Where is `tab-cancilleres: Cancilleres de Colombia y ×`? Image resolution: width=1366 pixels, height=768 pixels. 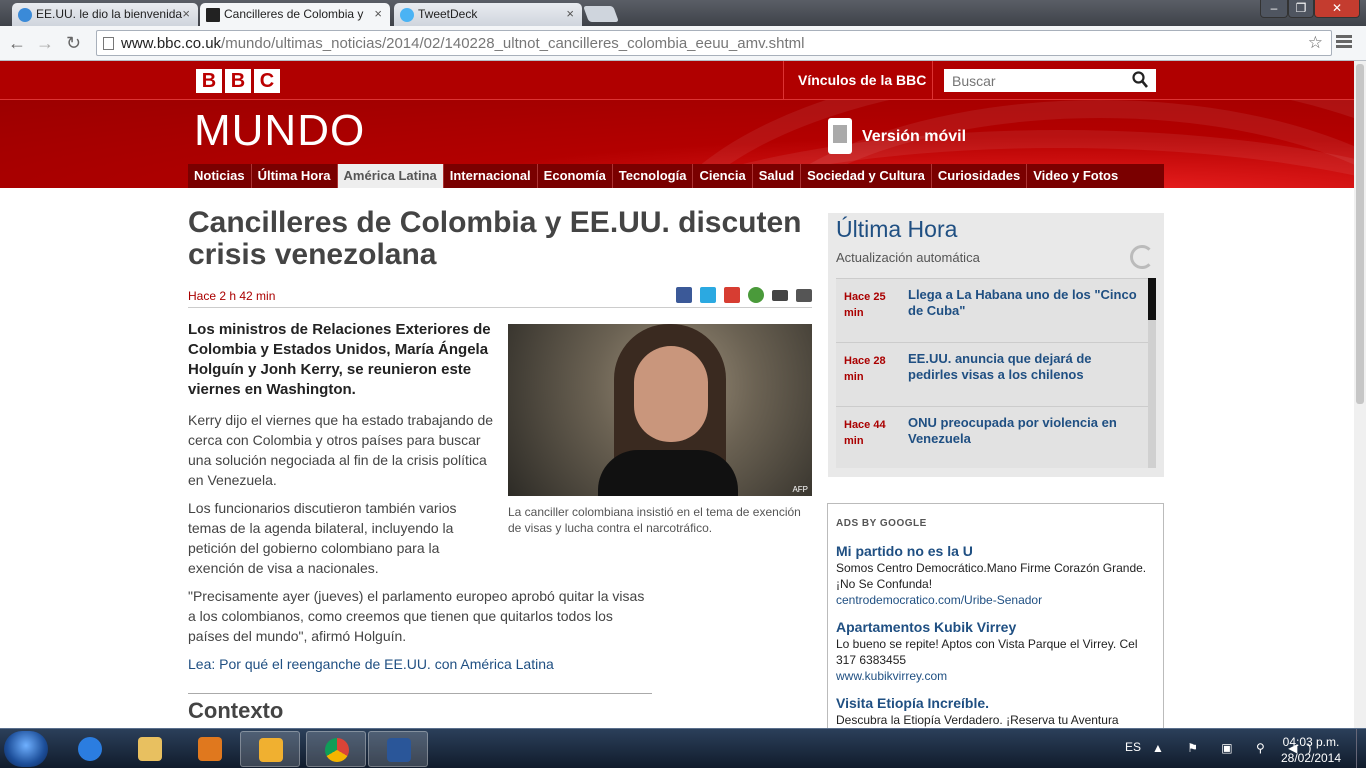 tab-cancilleres: Cancilleres de Colombia y × is located at coordinates (295, 15).